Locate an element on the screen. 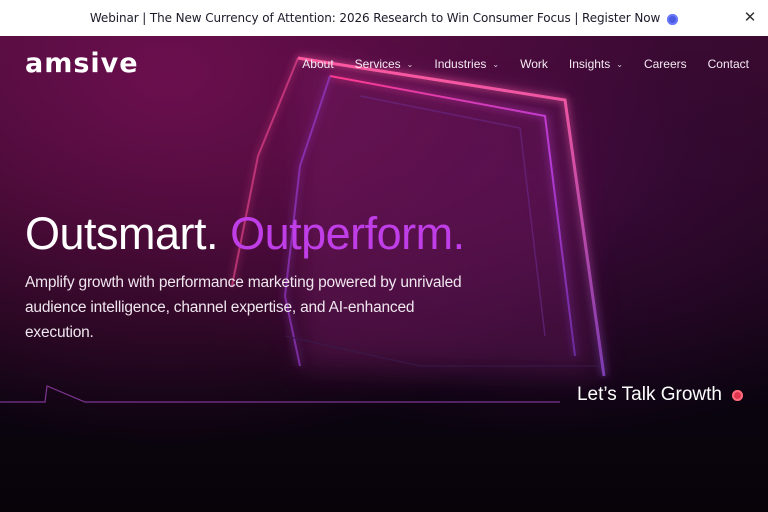 The width and height of the screenshot is (768, 512). nav-services: Services ⌄ is located at coordinates (384, 64).